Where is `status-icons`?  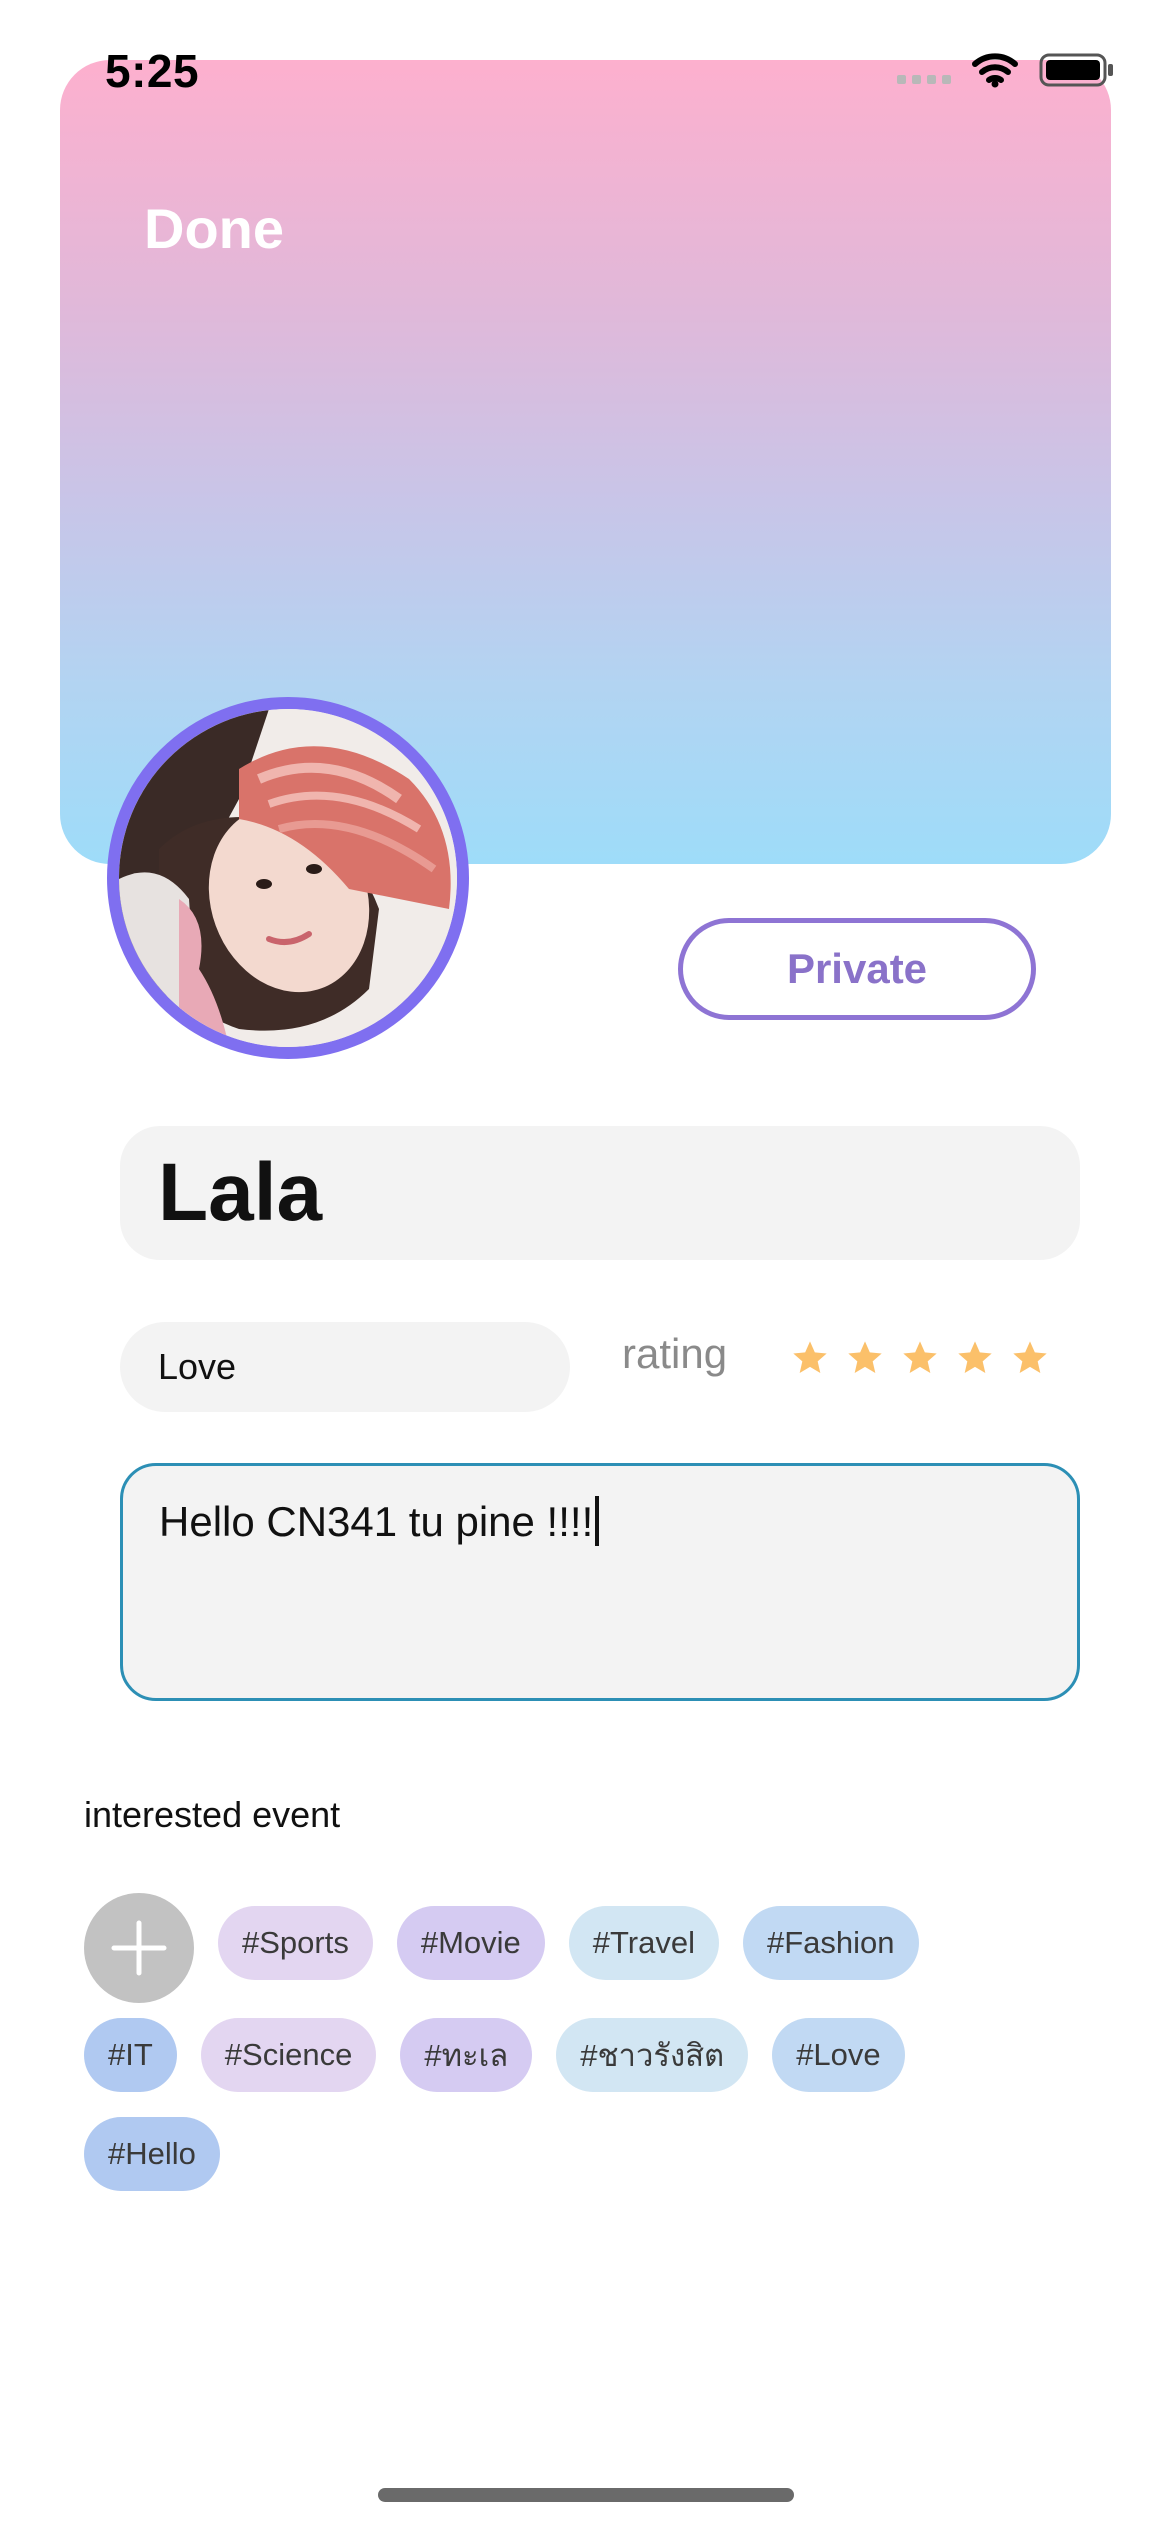
status-icons is located at coordinates (1006, 70).